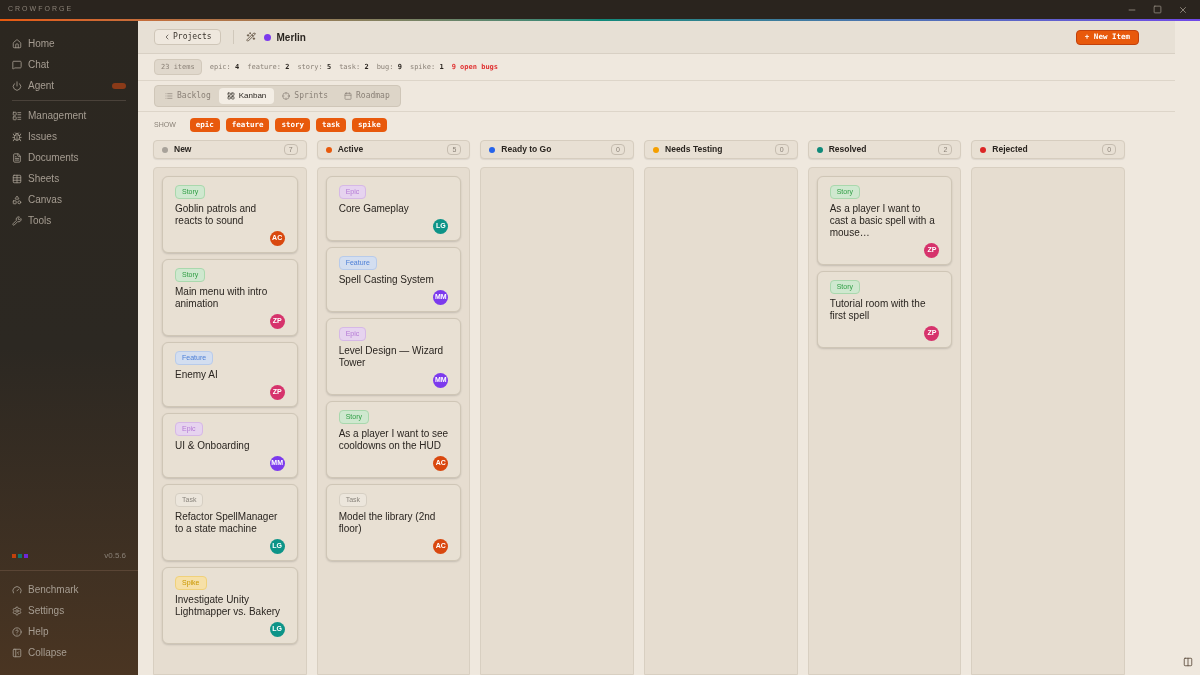  Describe the element at coordinates (246, 96) in the screenshot. I see `view-tab: Kanban` at that location.